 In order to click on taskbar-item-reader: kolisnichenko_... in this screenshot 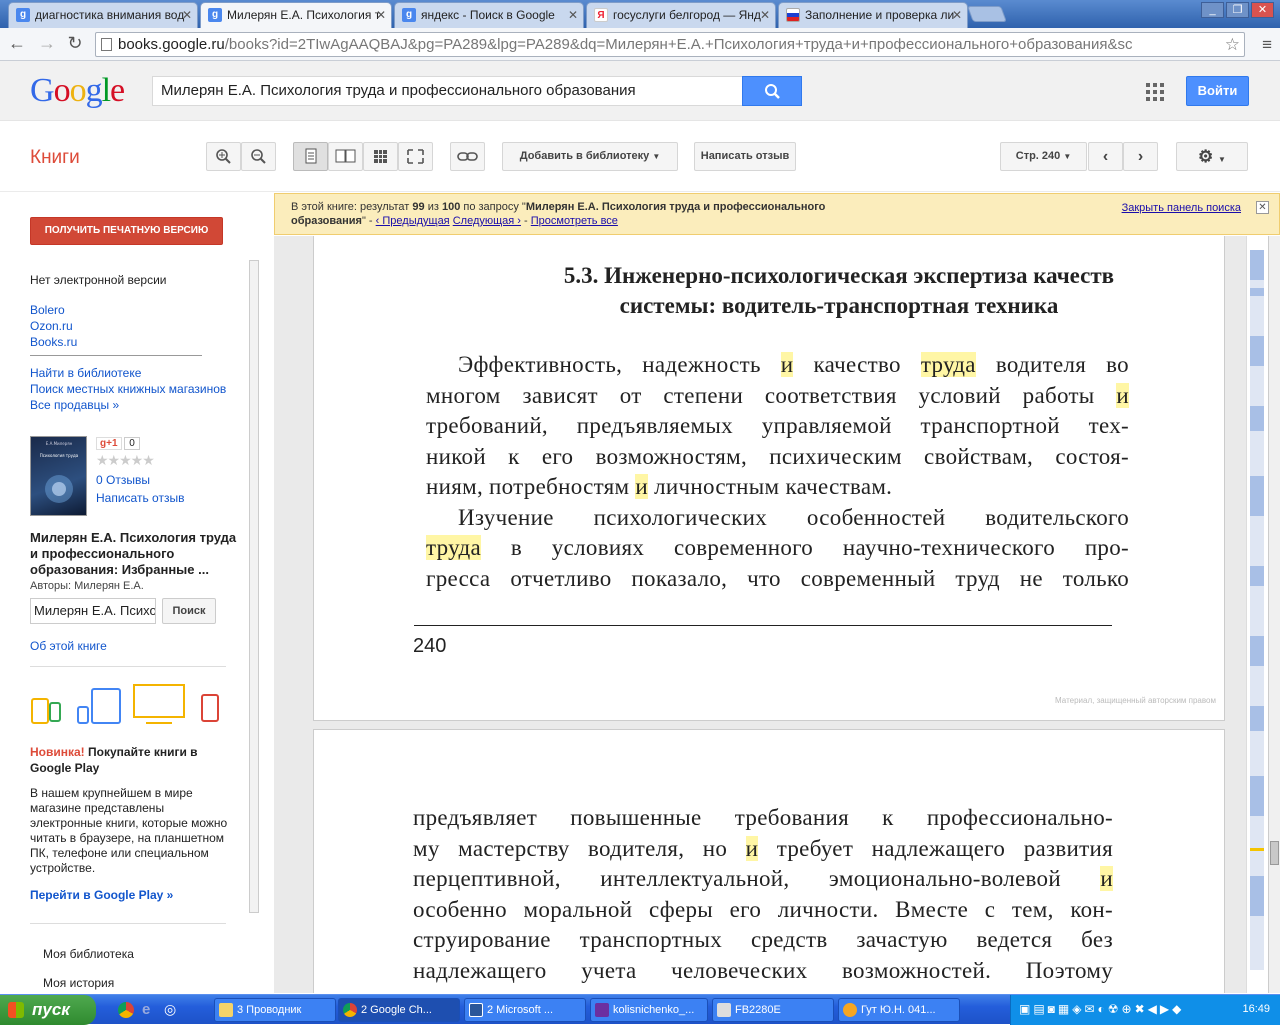, I will do `click(649, 1010)`.